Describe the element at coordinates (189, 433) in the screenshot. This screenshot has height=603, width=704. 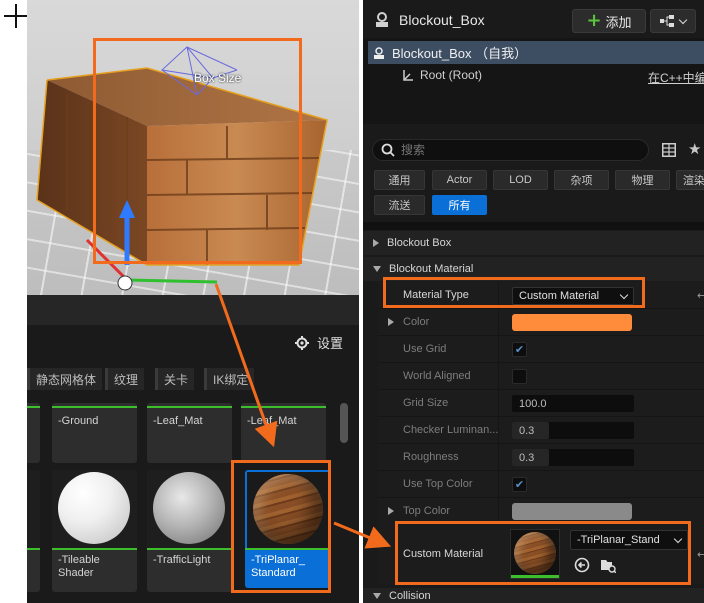
I see `asset-tile-leaf-mat: -Leaf_Mat` at that location.